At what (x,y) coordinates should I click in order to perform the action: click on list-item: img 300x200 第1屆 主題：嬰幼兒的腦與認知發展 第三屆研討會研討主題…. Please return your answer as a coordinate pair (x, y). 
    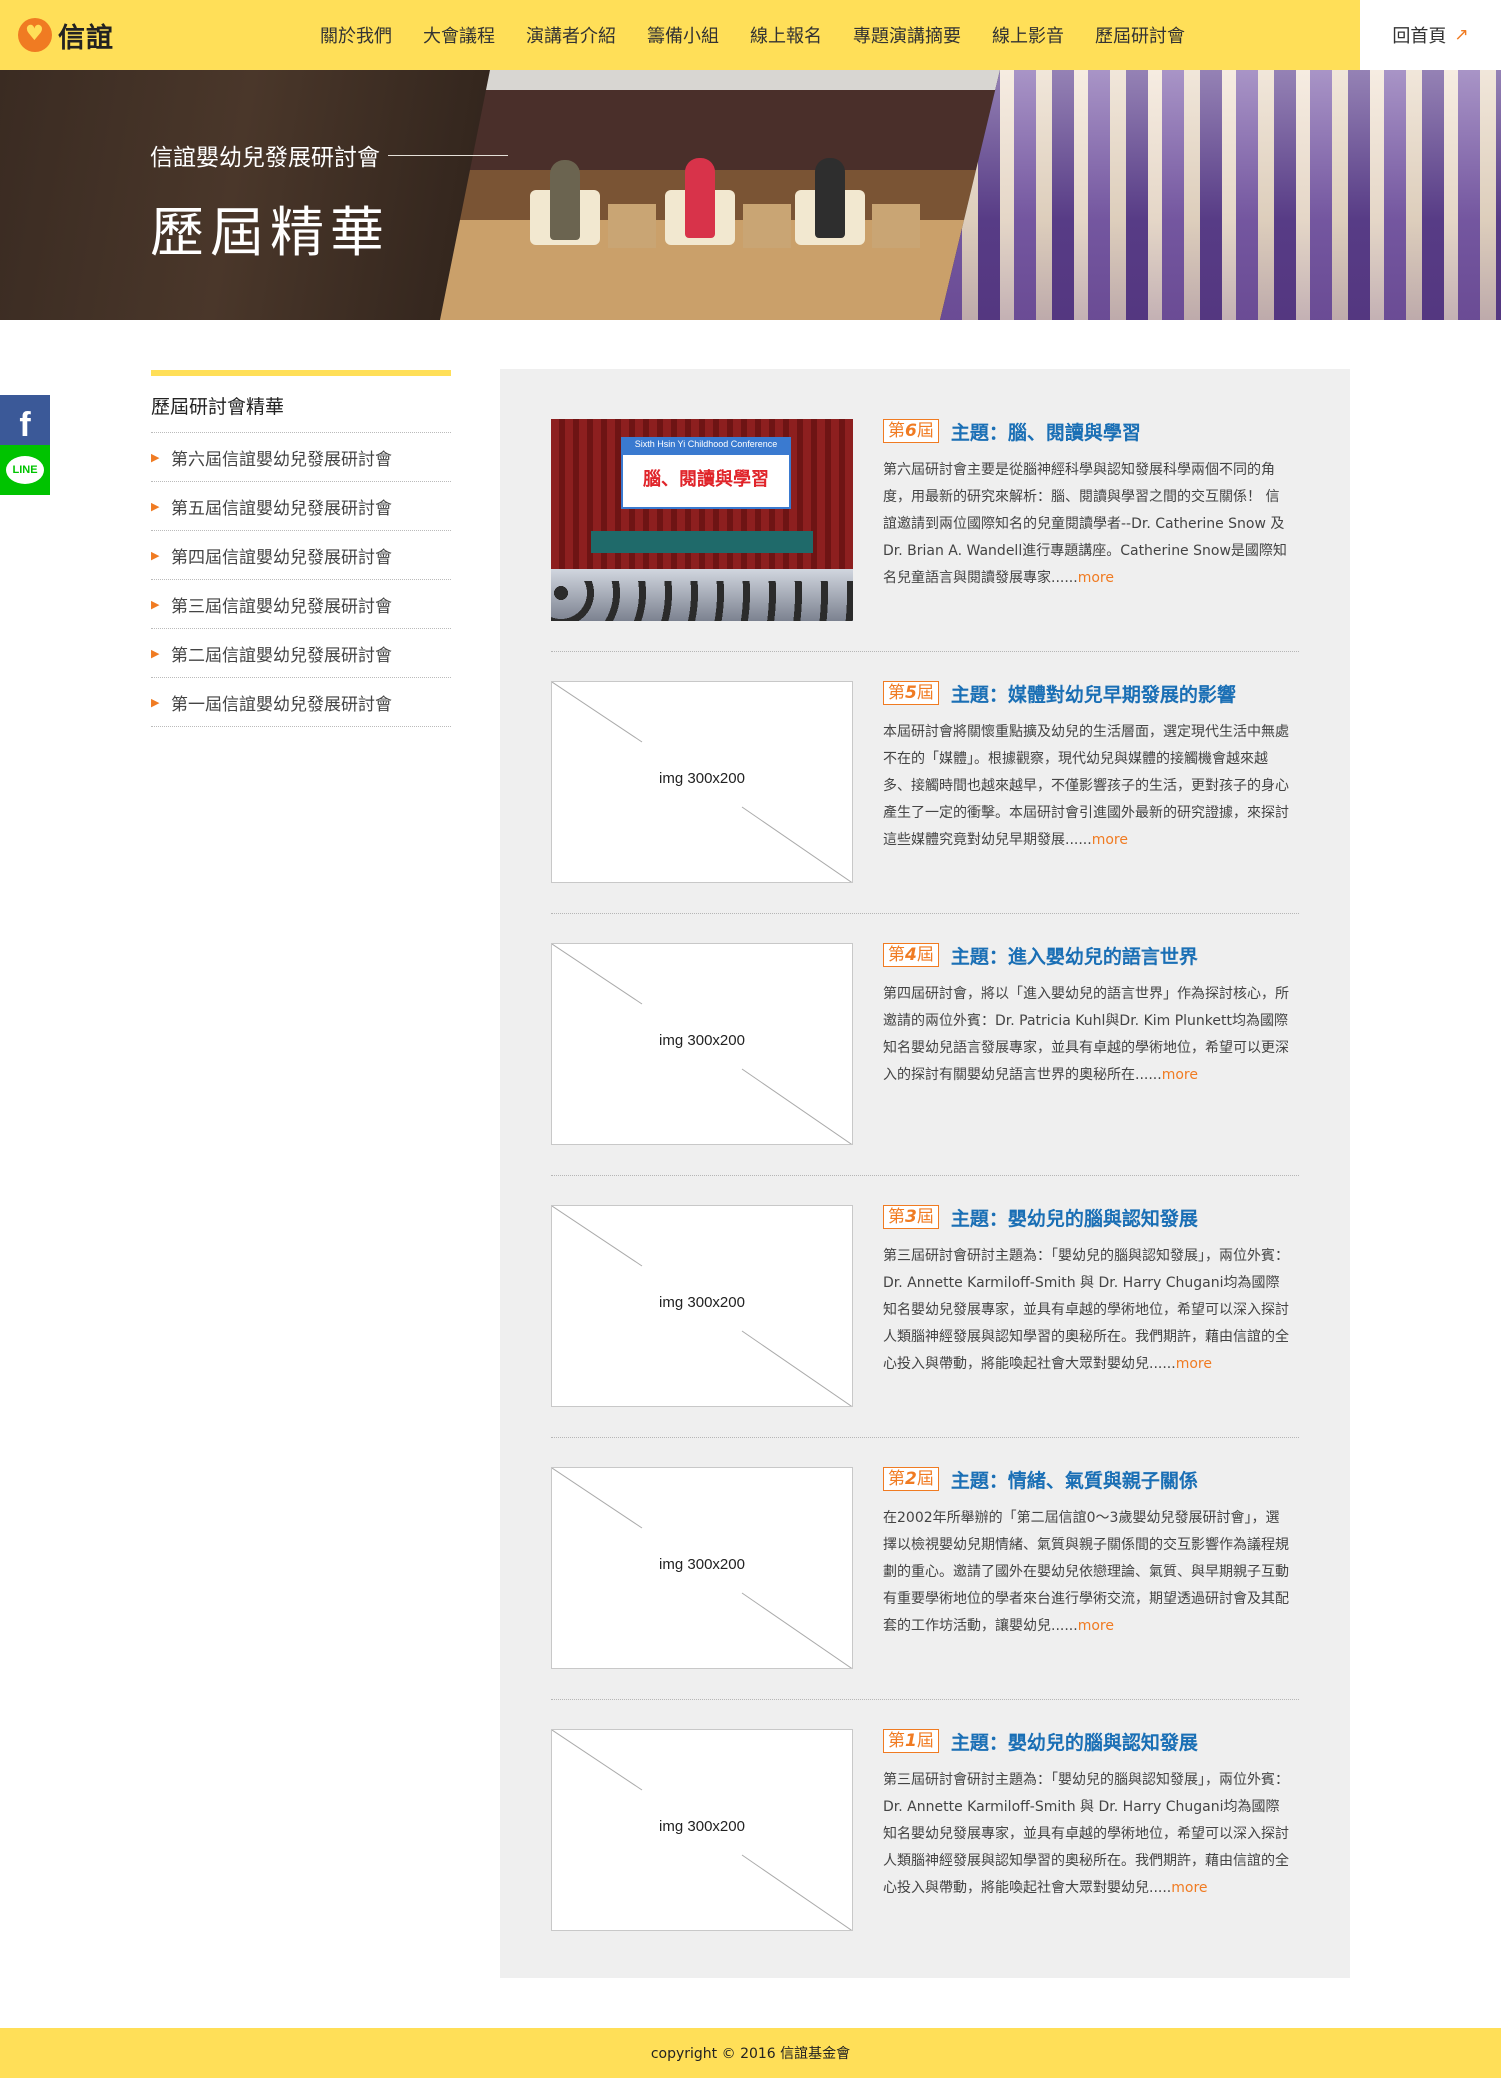
    Looking at the image, I should click on (925, 1834).